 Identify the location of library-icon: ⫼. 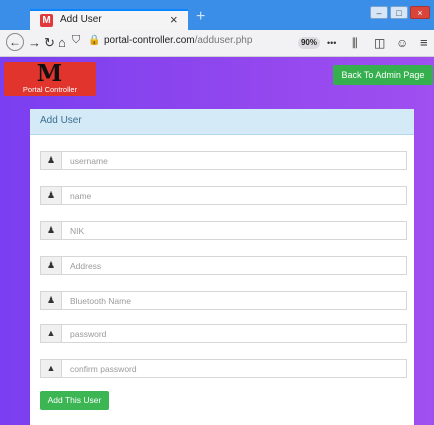
(355, 43).